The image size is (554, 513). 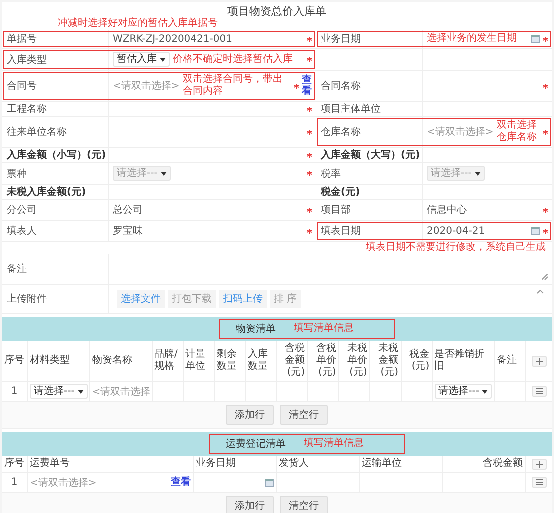 What do you see at coordinates (336, 210) in the screenshot?
I see `field-label: 项目部` at bounding box center [336, 210].